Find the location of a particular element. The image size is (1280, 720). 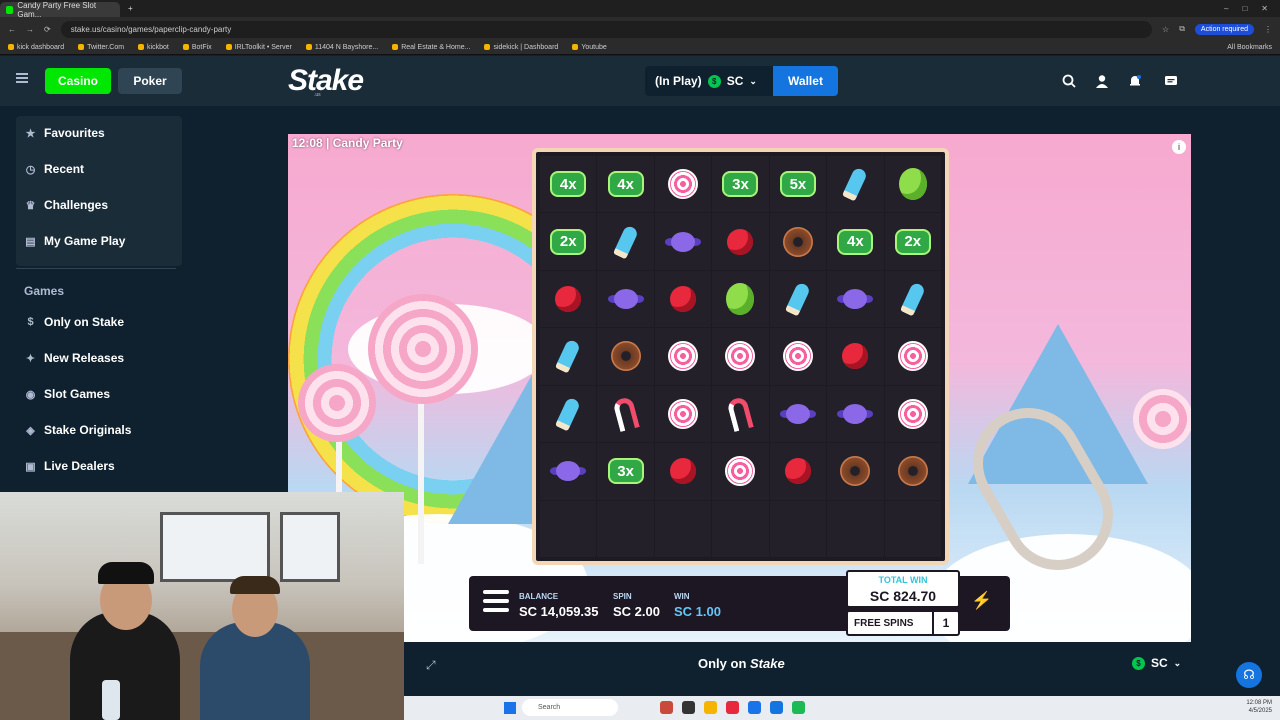

windows-start-icon is located at coordinates (510, 708).